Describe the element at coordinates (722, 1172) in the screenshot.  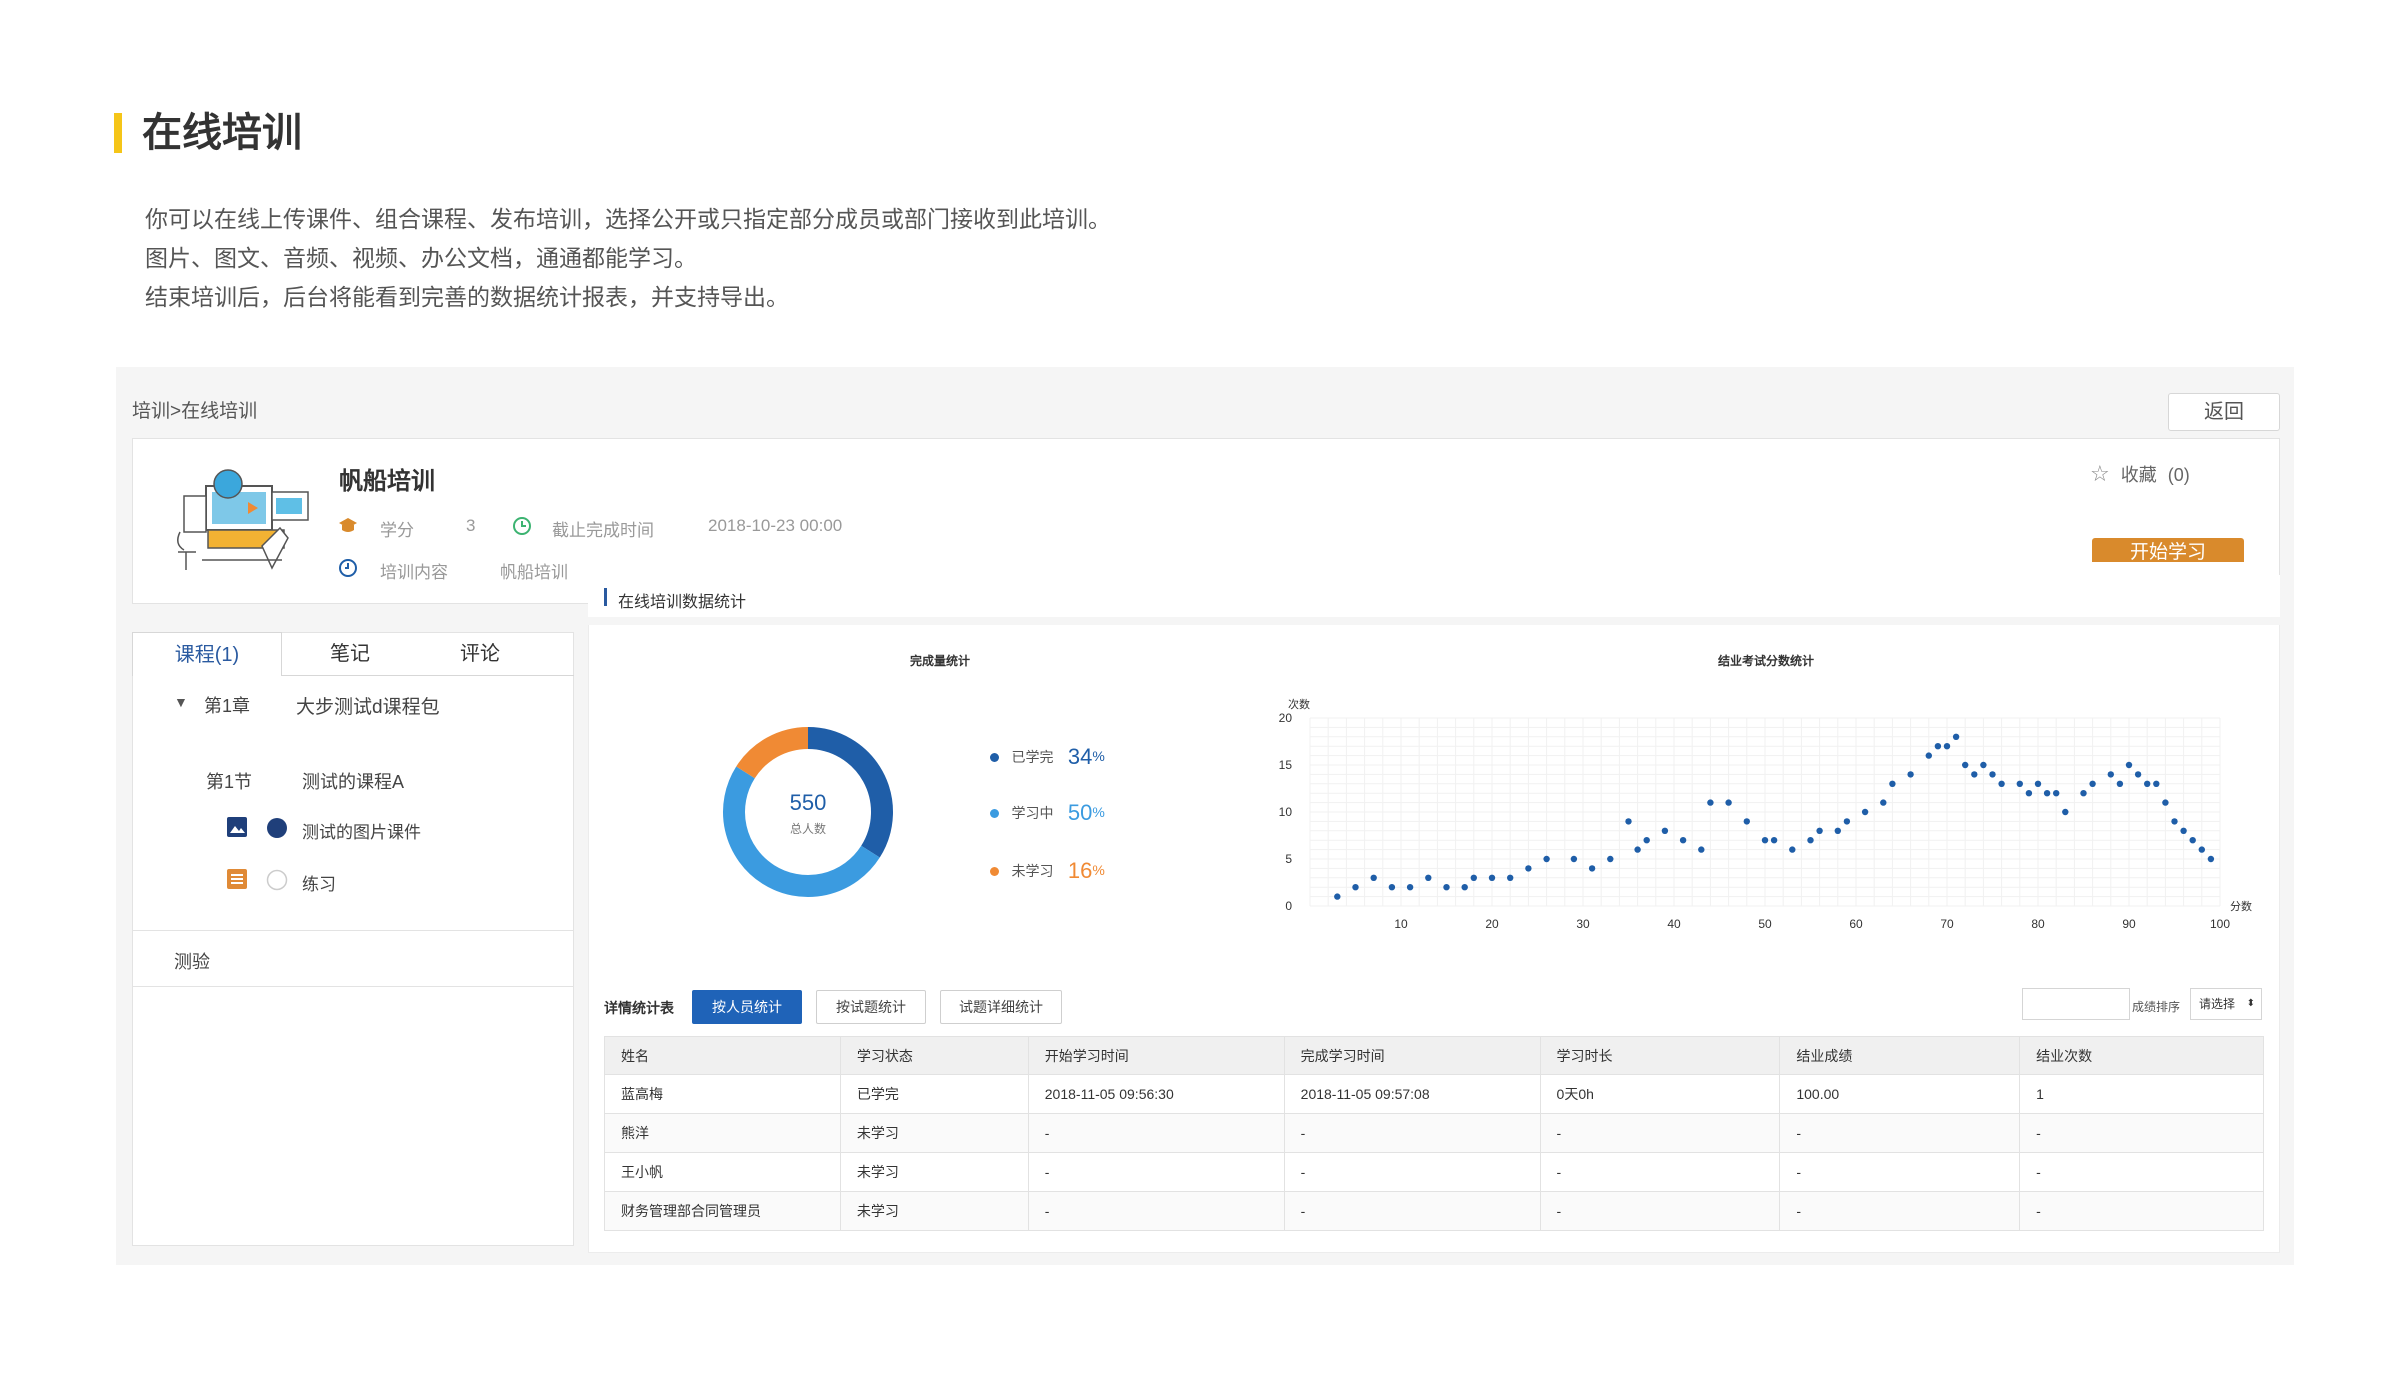
I see `cell-name: 王小帆` at that location.